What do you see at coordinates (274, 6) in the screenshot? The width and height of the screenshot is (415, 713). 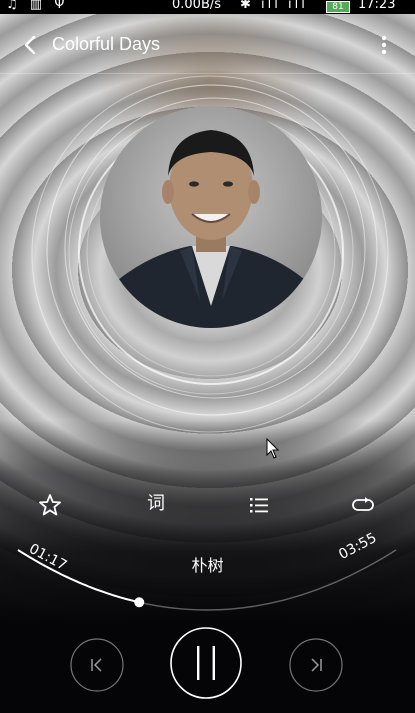 I see `status-right-icons: ✱ ıll ıll` at bounding box center [274, 6].